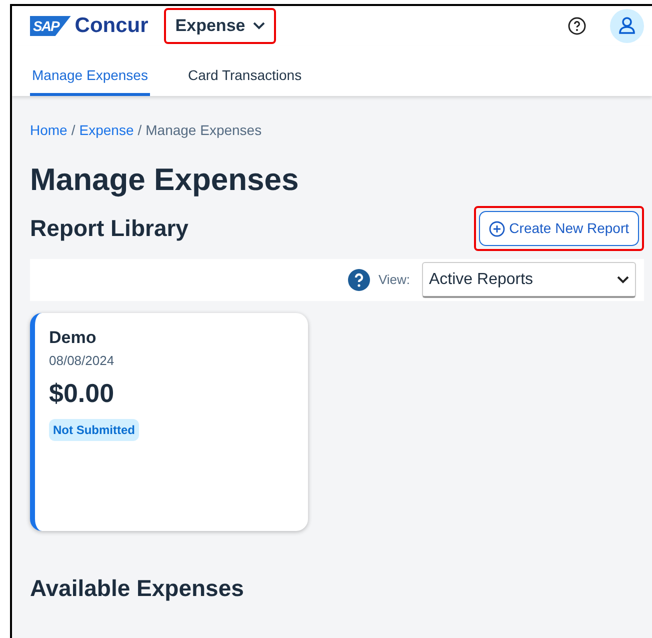 The image size is (652, 638). I want to click on report-card: Demo 08/08/2024 $0.00 Not Submitted, so click(169, 422).